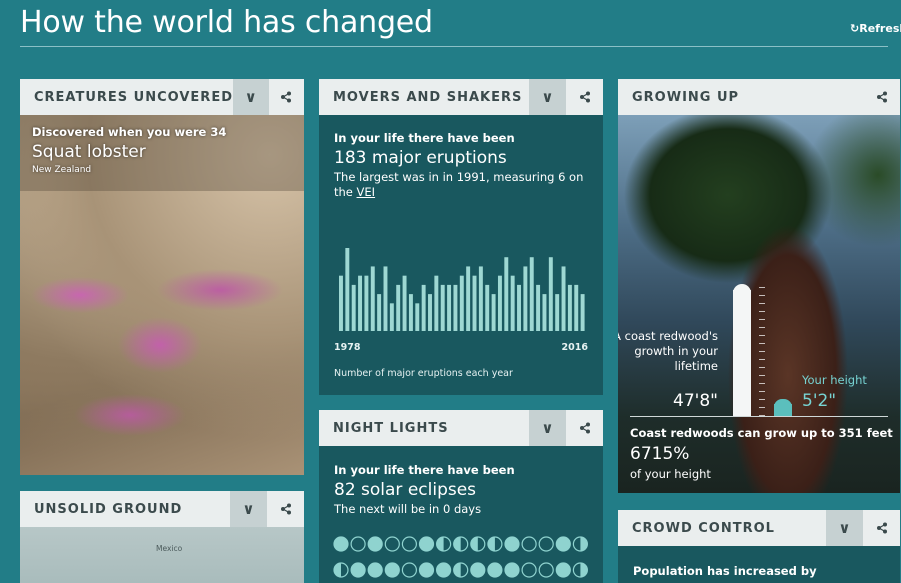 Image resolution: width=901 pixels, height=583 pixels. I want to click on card-header: MOVERS AND SHAKERS ∨, so click(461, 97).